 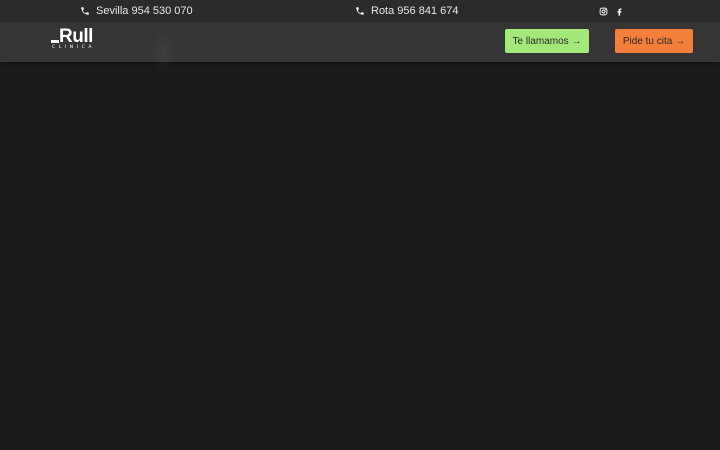 I want to click on logo-subtitle: CLINICA, so click(x=74, y=47).